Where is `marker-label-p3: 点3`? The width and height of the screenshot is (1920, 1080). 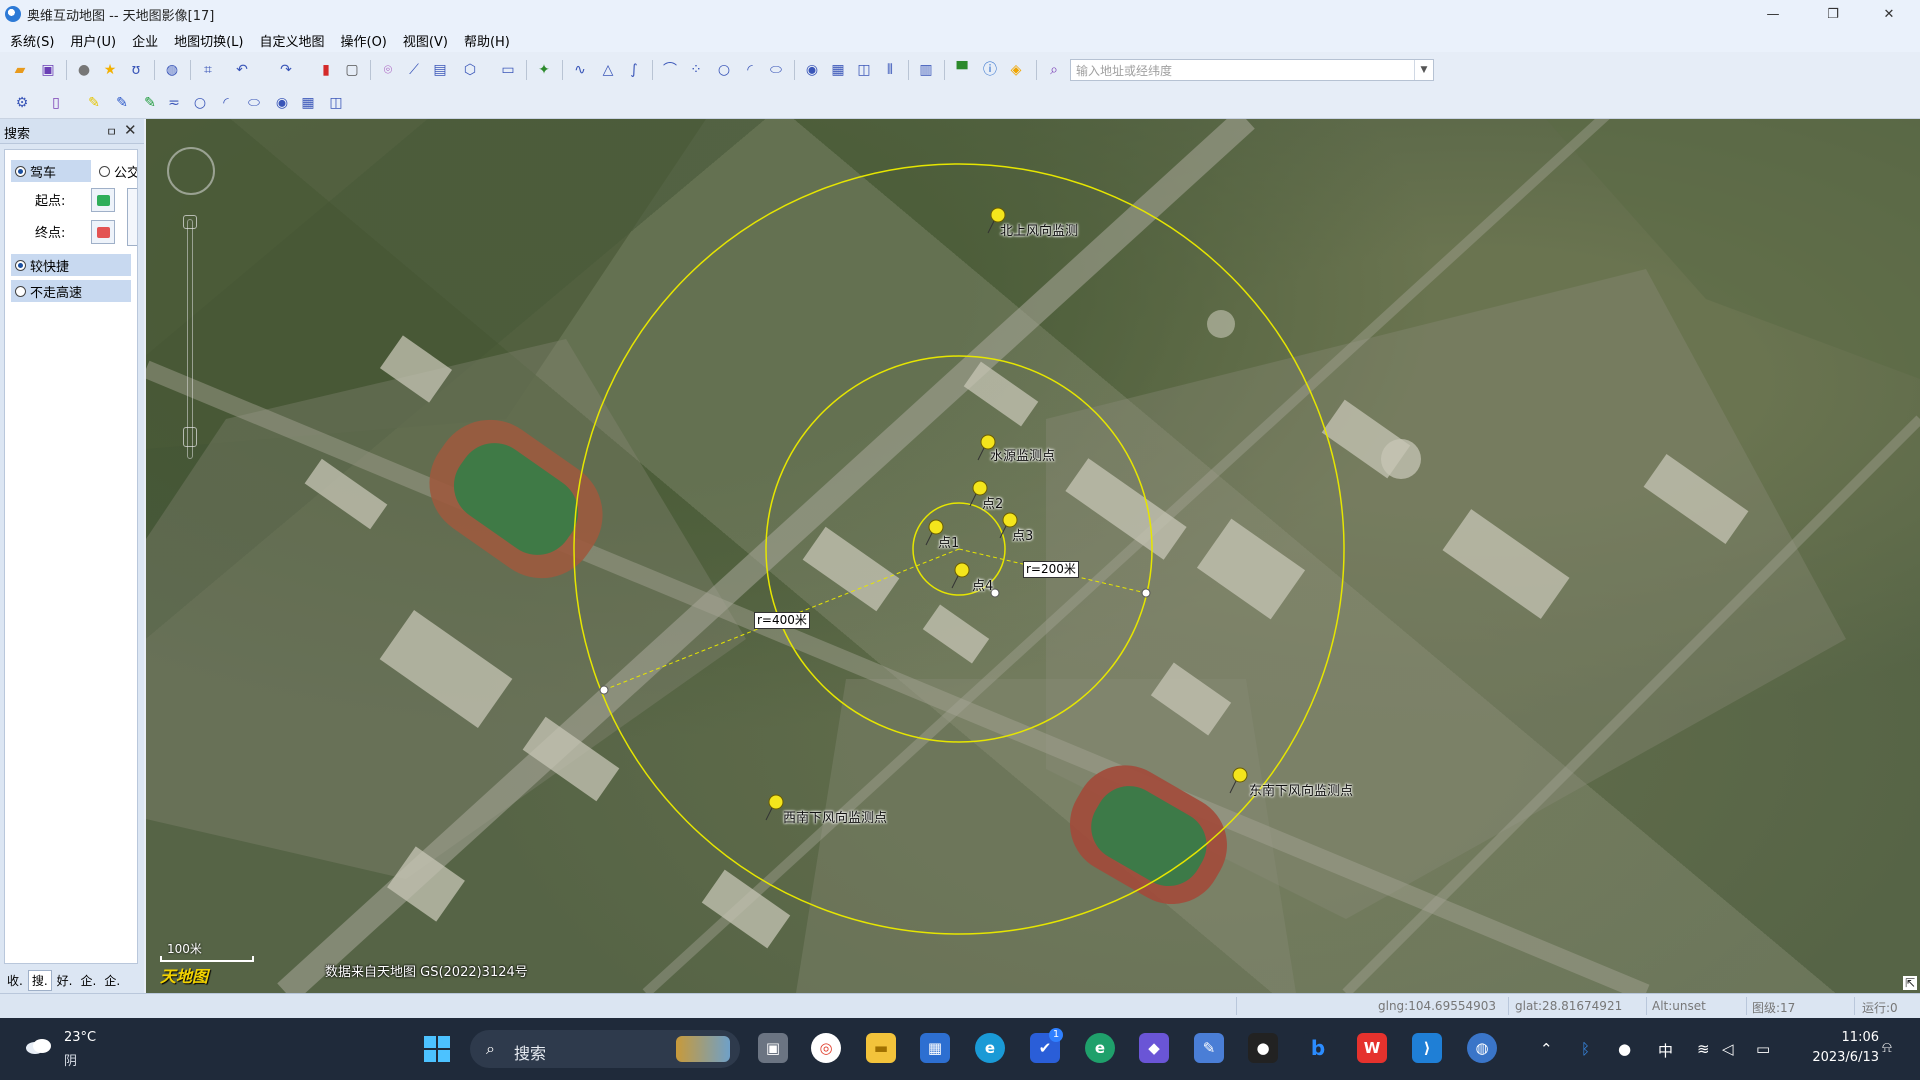 marker-label-p3: 点3 is located at coordinates (1022, 534).